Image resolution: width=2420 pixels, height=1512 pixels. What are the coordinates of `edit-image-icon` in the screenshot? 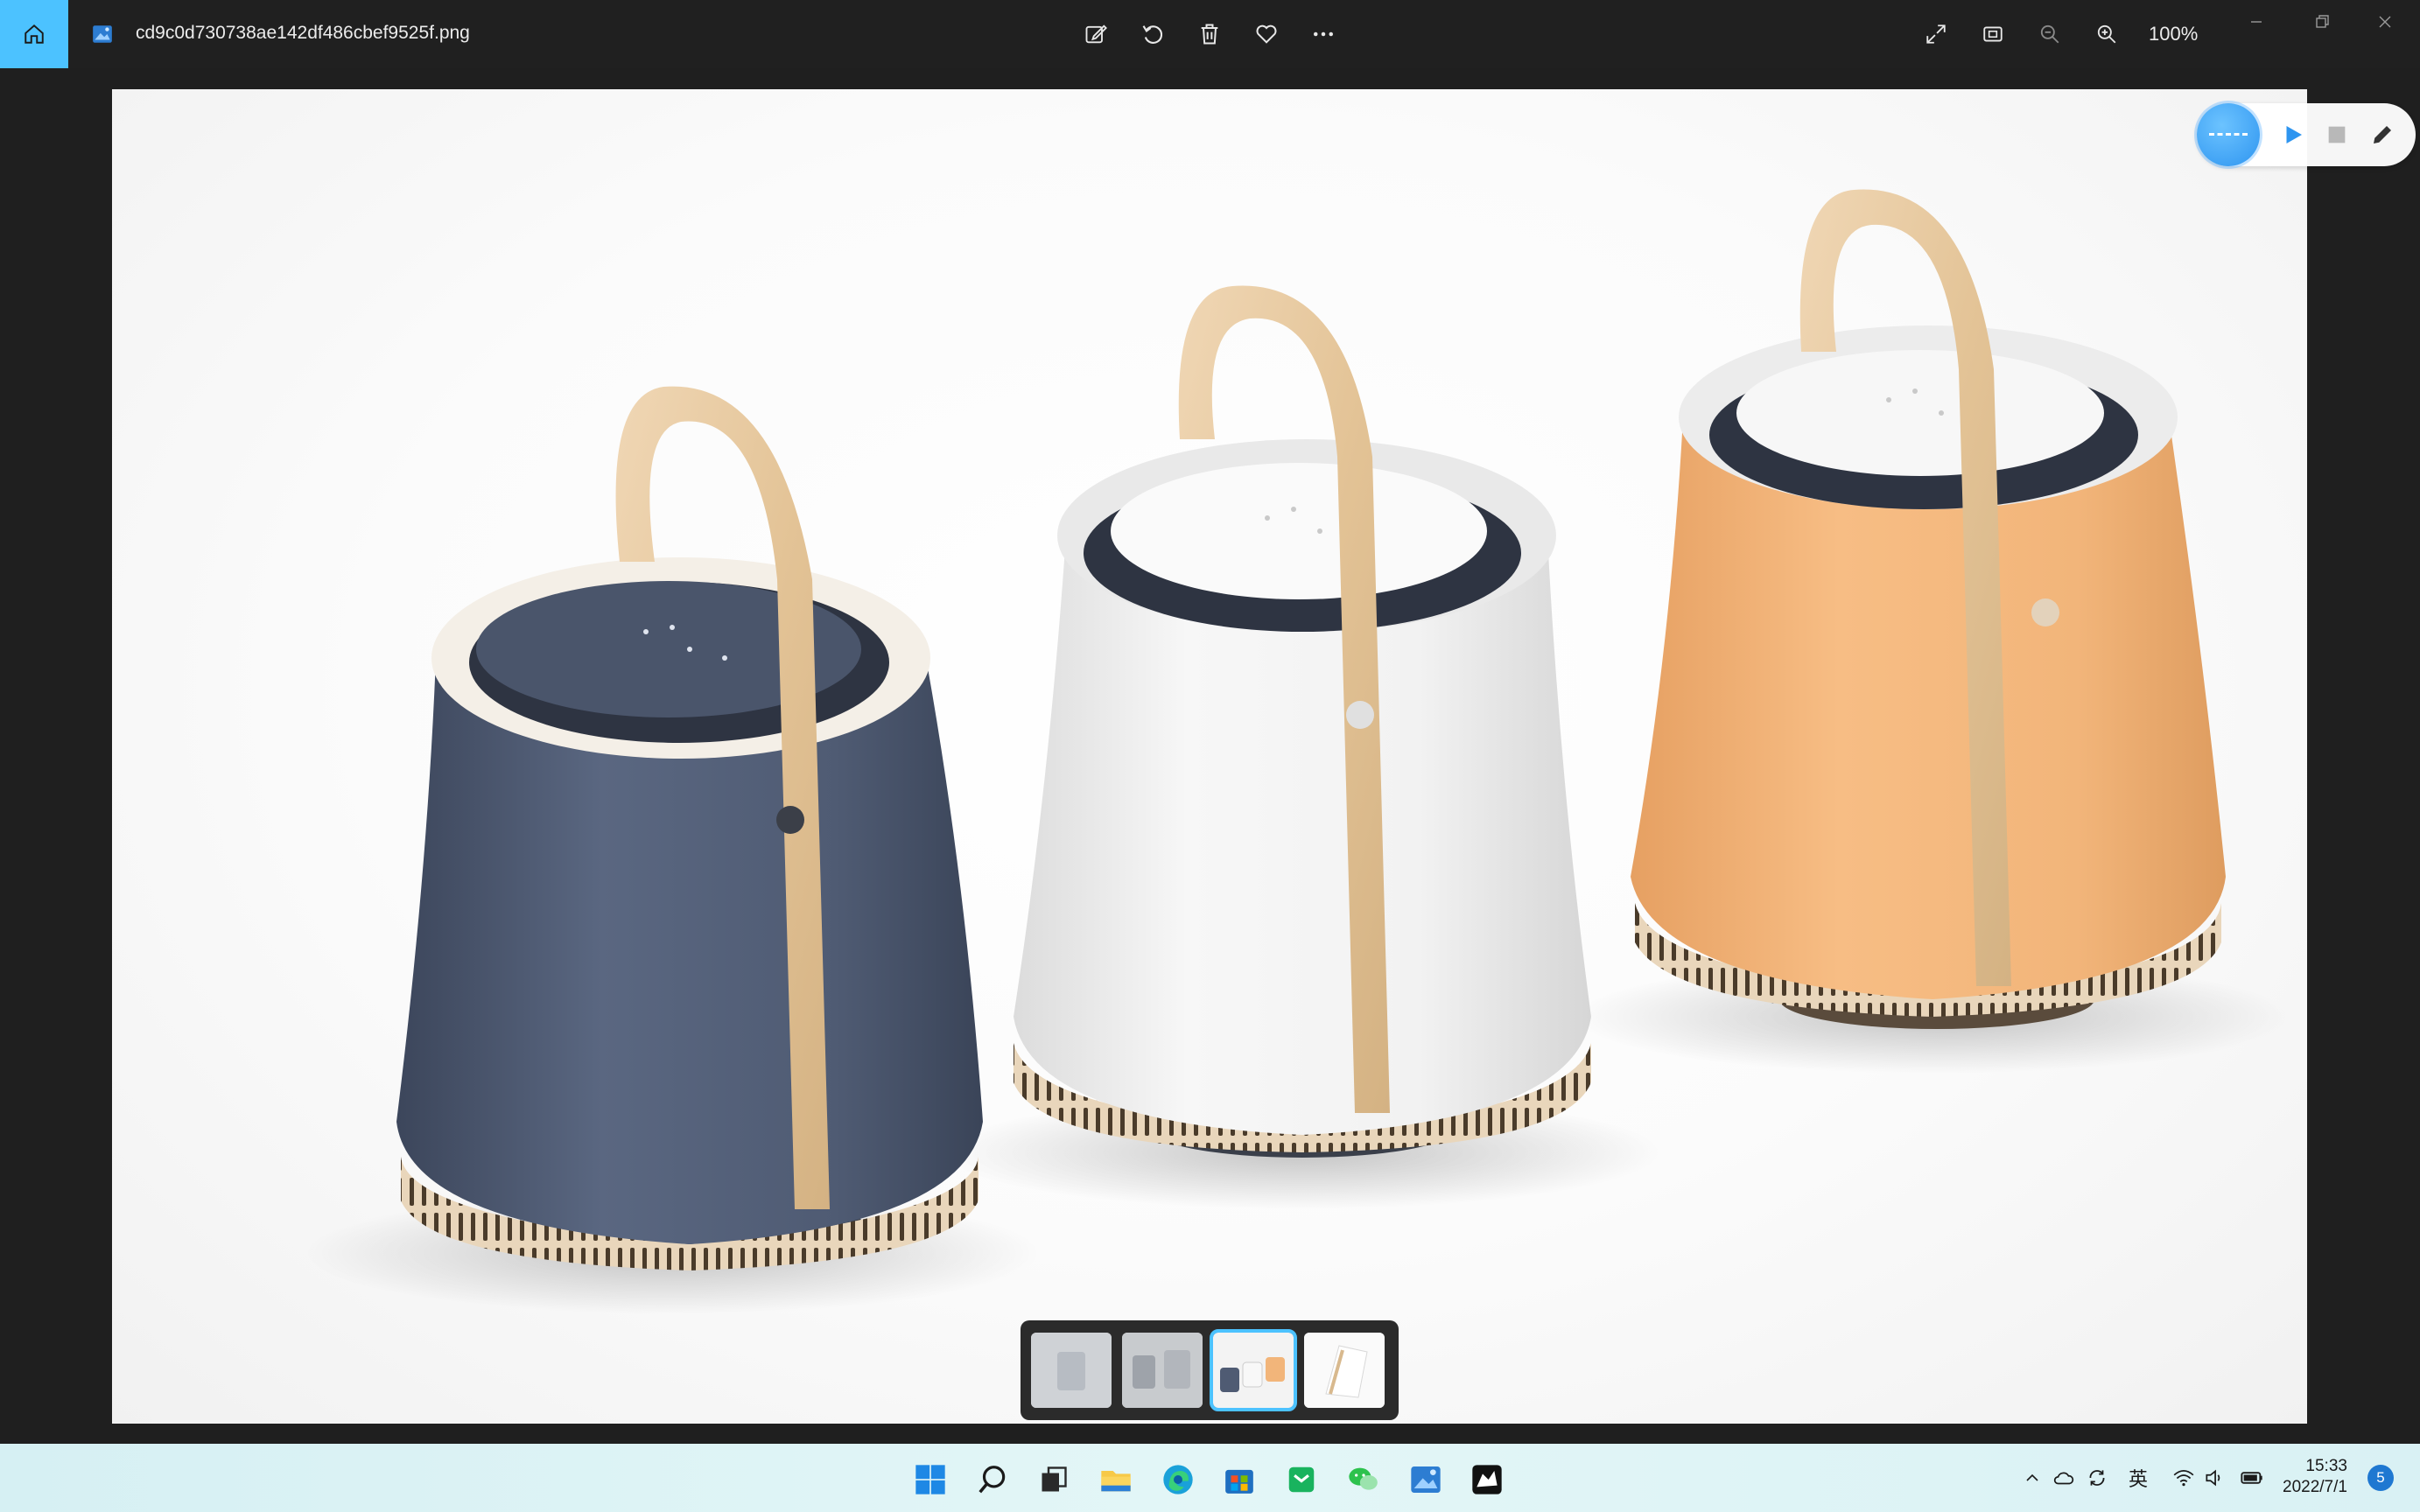 It's located at (1096, 34).